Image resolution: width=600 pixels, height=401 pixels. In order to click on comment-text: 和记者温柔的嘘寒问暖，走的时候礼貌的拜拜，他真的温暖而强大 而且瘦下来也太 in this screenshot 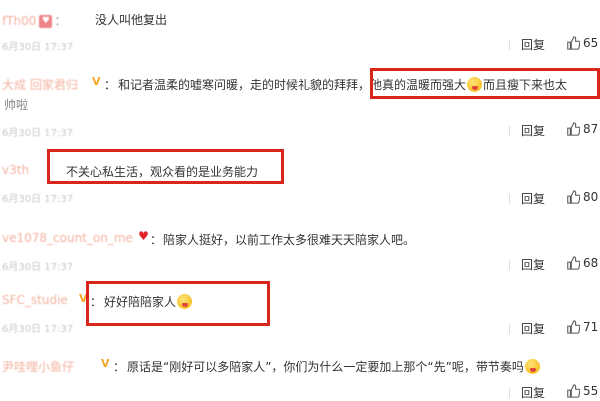, I will do `click(342, 84)`.